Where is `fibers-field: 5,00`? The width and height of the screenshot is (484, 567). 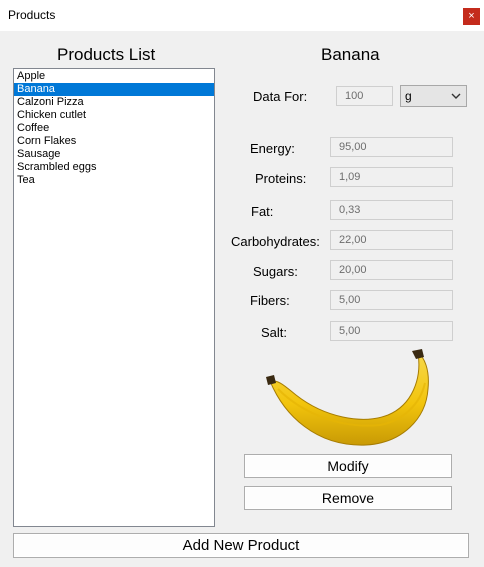 fibers-field: 5,00 is located at coordinates (391, 300).